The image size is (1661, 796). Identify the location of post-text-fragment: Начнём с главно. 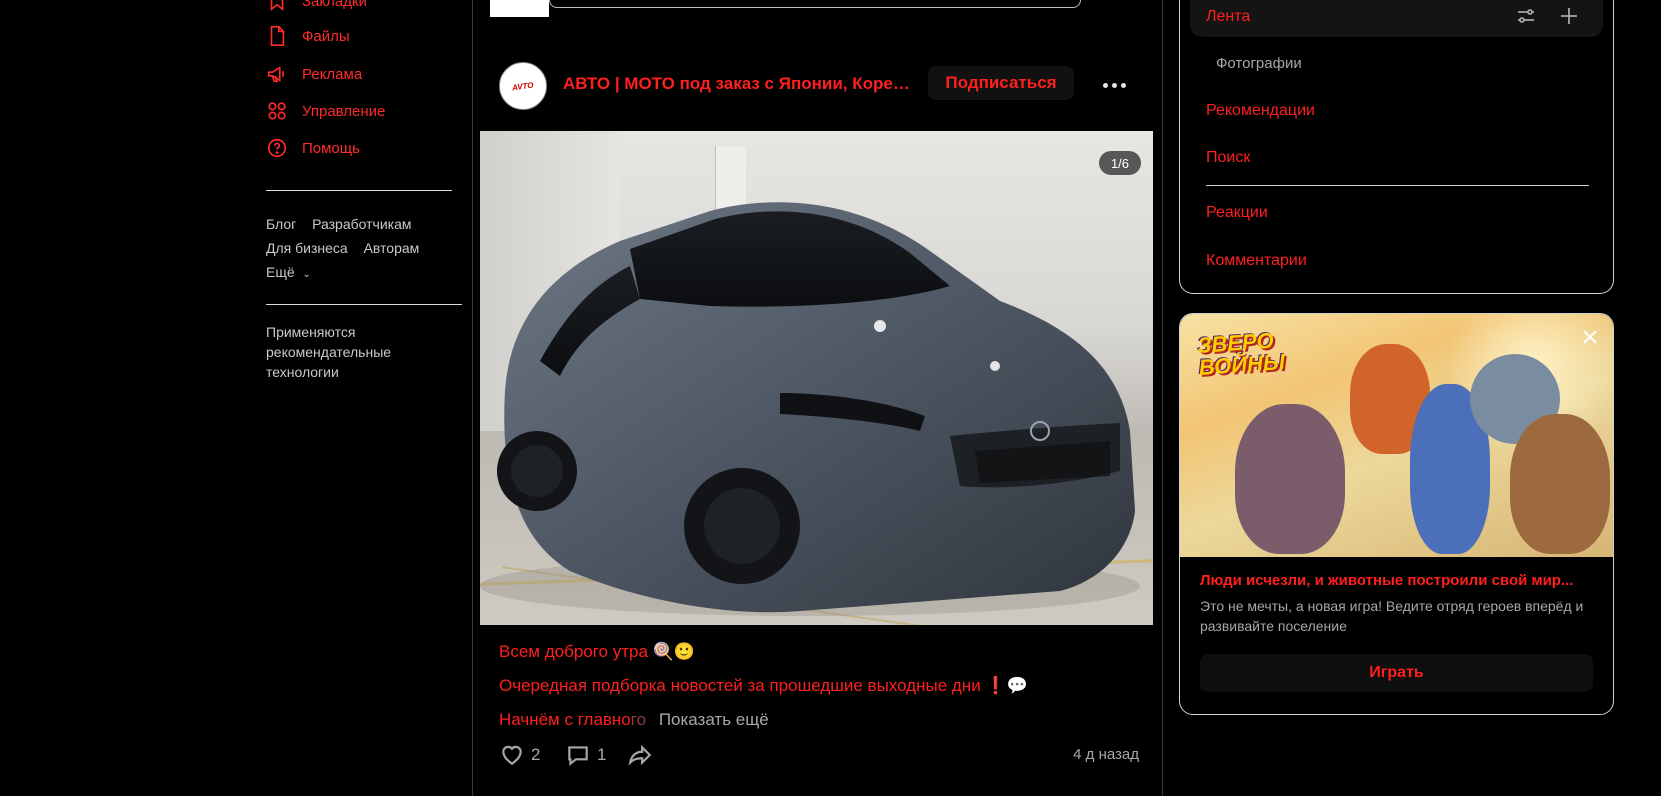
(565, 719).